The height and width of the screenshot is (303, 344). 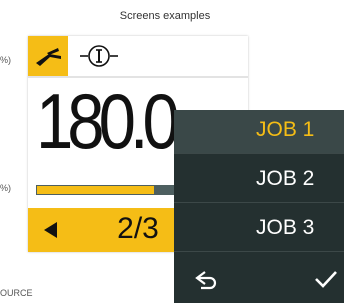 I want to click on current-value: 180.0, so click(x=108, y=121).